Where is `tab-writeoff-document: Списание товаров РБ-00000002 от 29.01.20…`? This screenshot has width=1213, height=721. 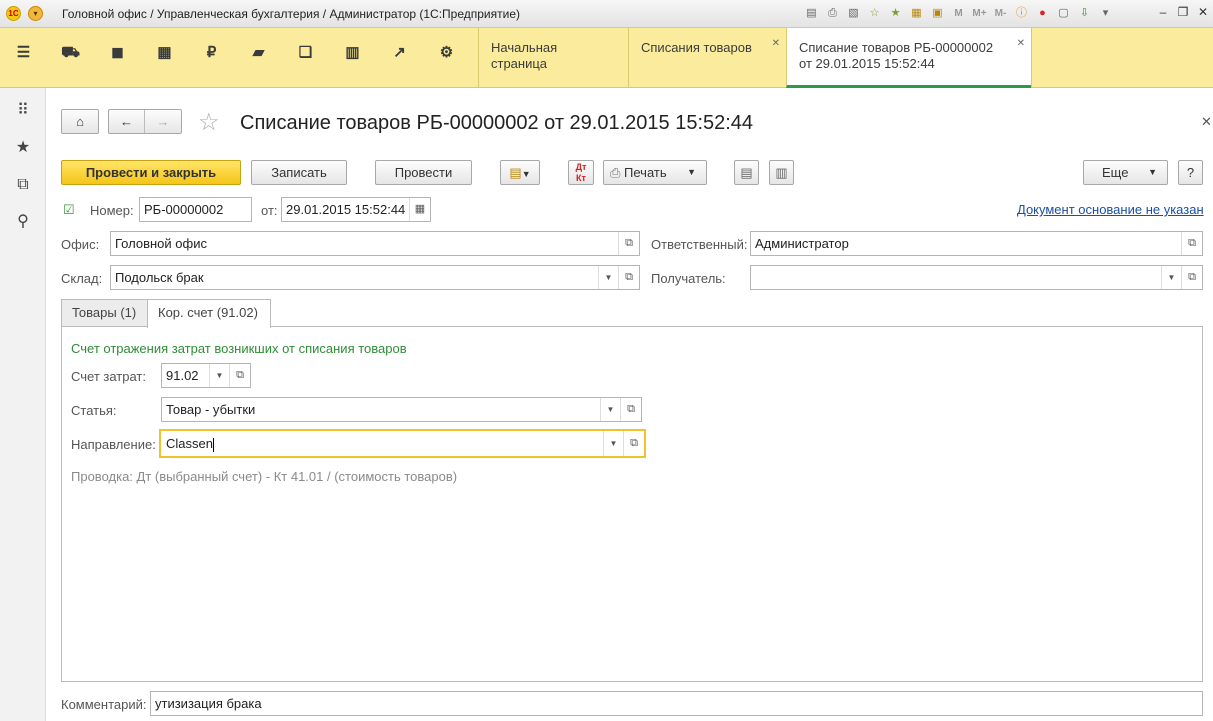
tab-writeoff-document: Списание товаров РБ-00000002 от 29.01.20… is located at coordinates (908, 58).